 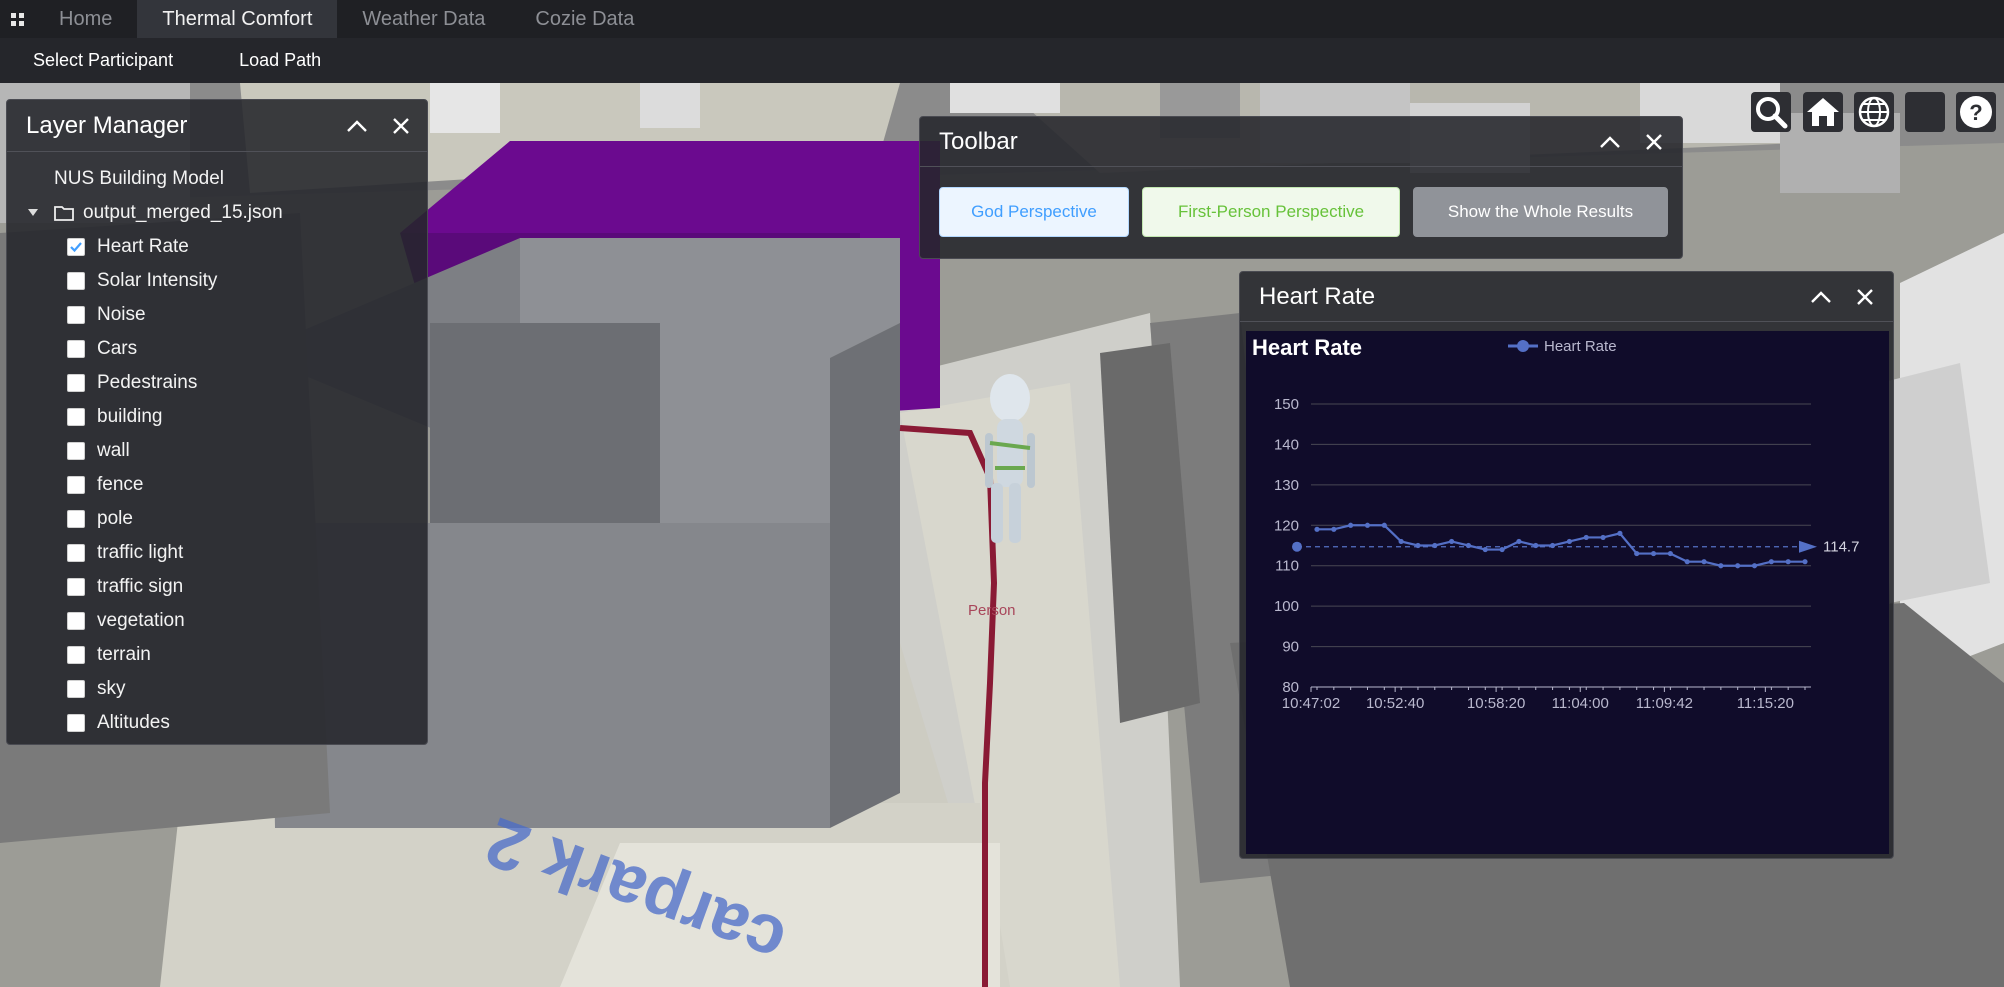 I want to click on folder-icon, so click(x=64, y=213).